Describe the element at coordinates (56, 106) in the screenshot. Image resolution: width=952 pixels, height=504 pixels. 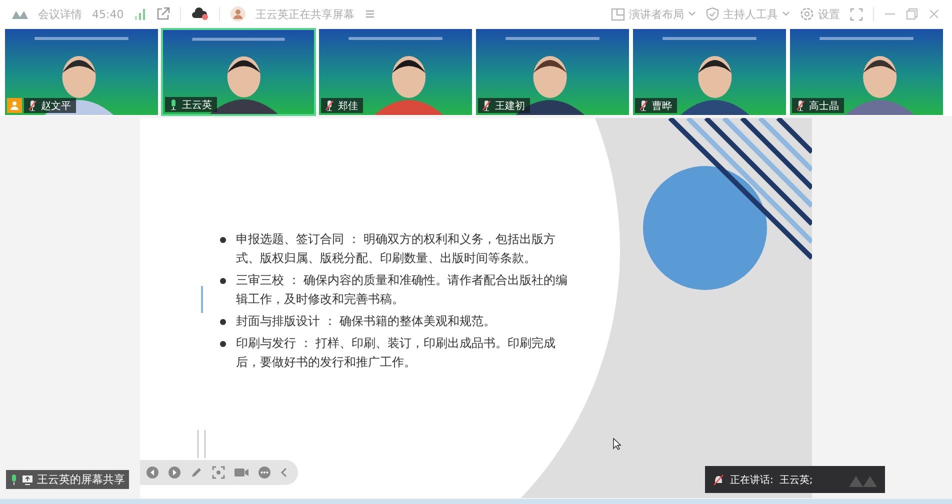
I see `participant-name: 赵文平` at that location.